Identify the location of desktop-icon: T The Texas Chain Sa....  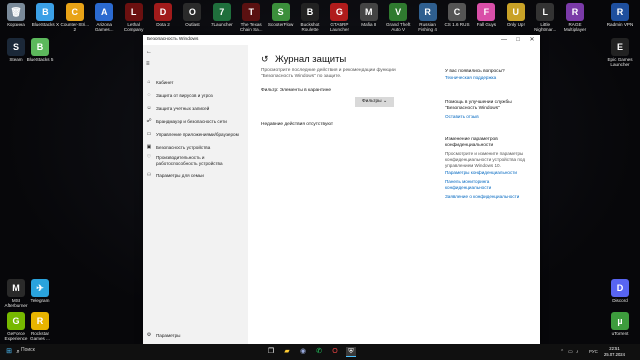
(251, 17).